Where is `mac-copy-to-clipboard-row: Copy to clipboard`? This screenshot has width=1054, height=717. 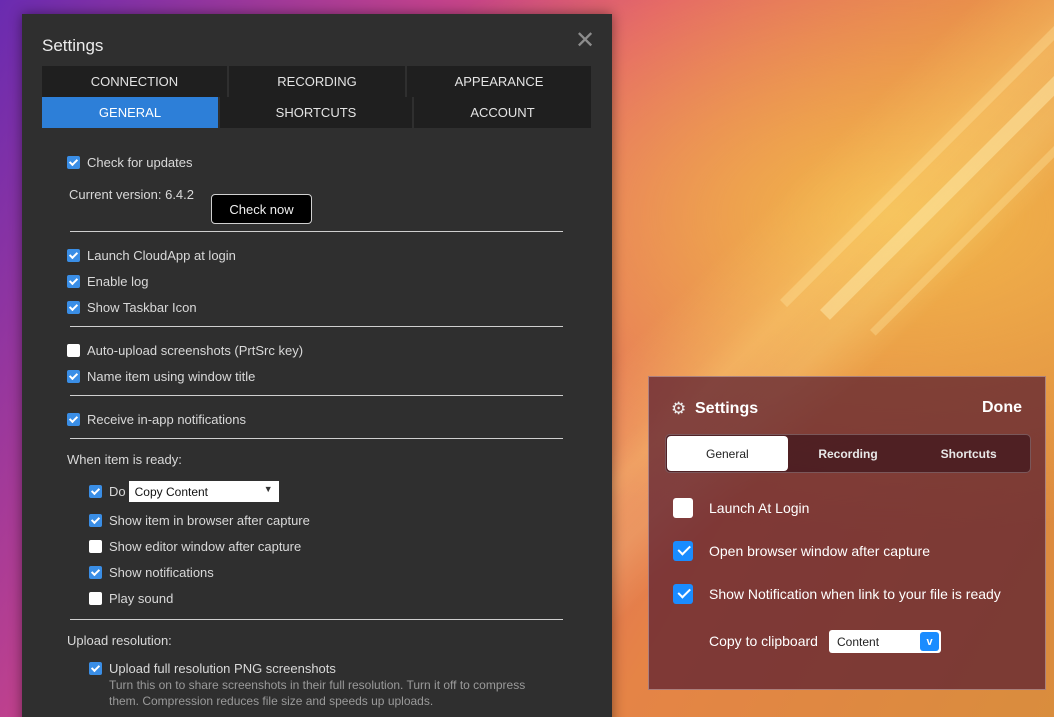
mac-copy-to-clipboard-row: Copy to clipboard is located at coordinates (763, 641).